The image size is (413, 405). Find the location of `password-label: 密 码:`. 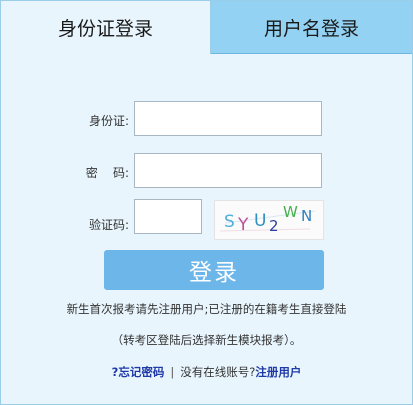

password-label: 密 码: is located at coordinates (107, 173).